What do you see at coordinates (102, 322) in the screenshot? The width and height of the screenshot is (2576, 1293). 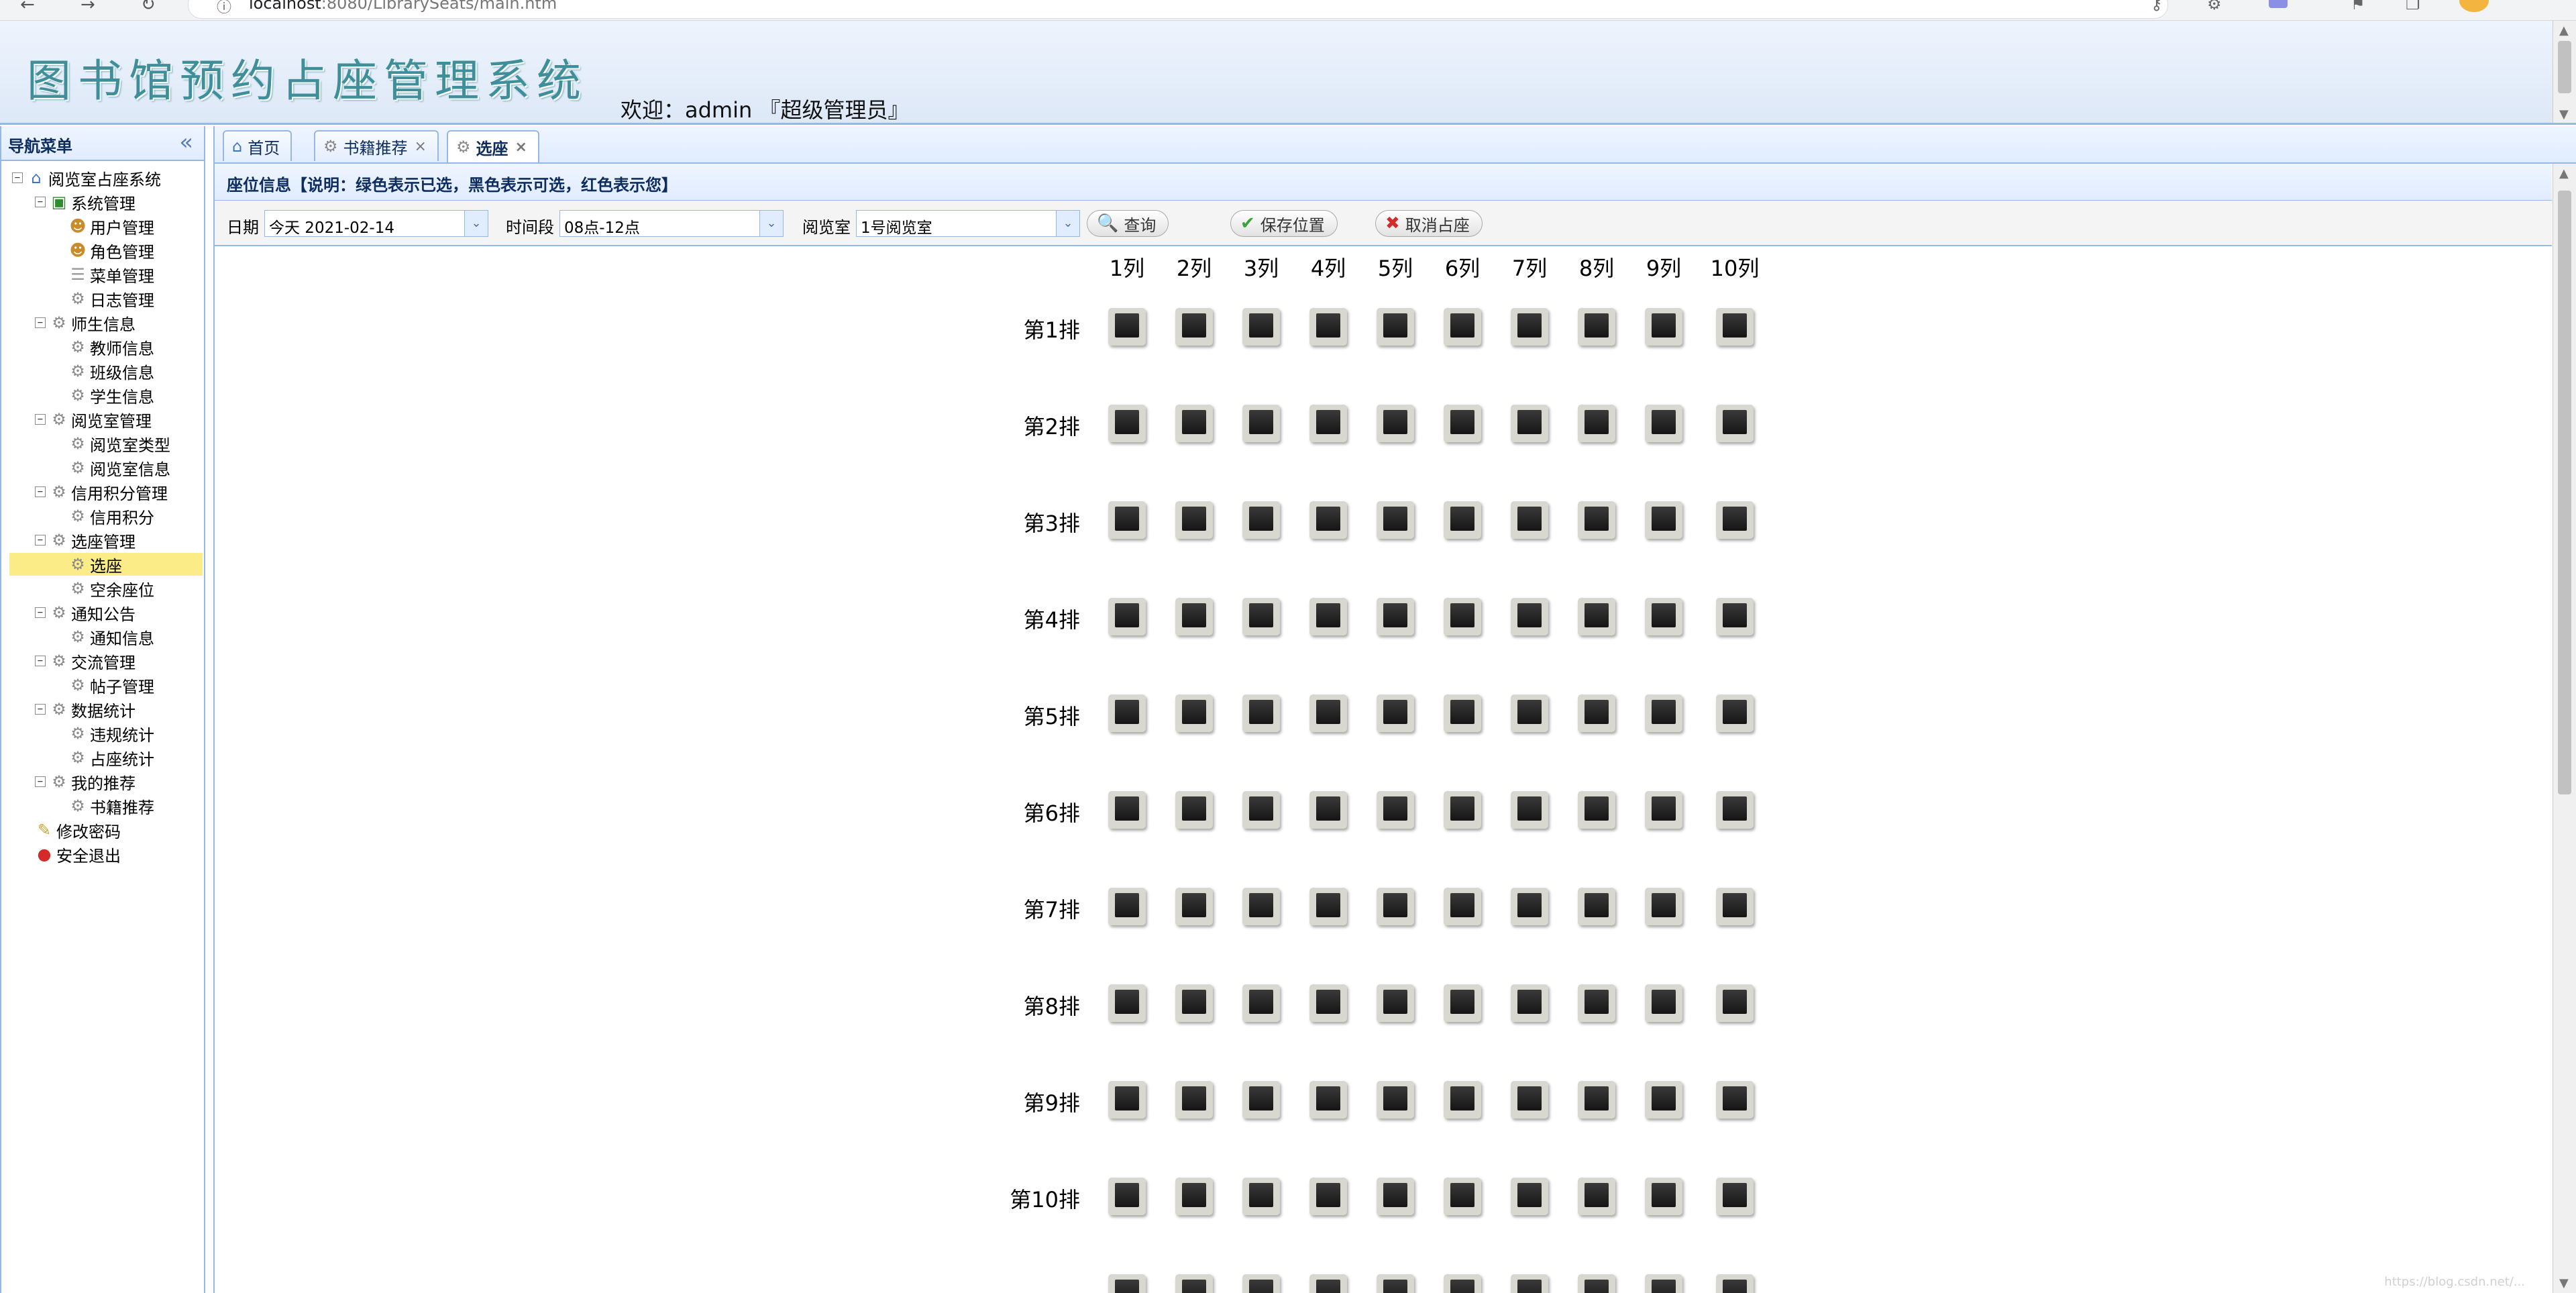 I see `sidebar-item: − ⚙ 师生信息` at bounding box center [102, 322].